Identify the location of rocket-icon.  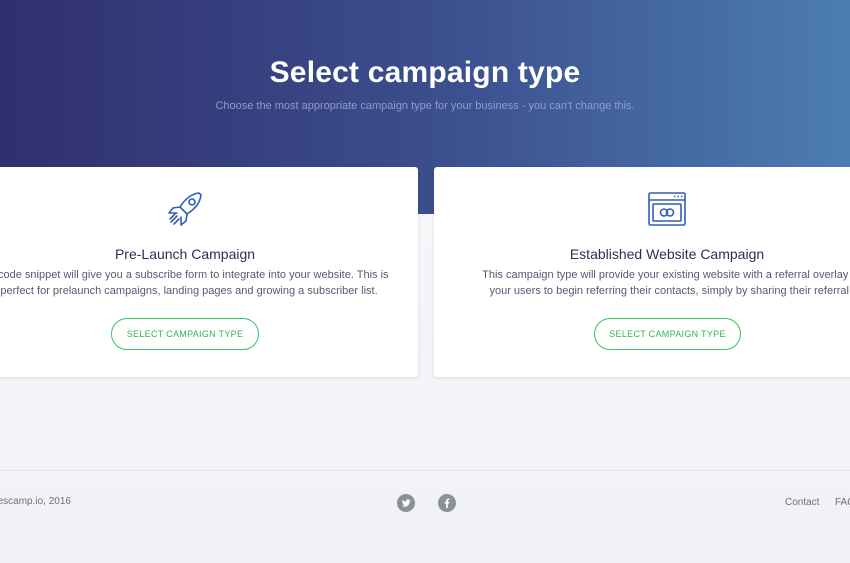
(185, 209).